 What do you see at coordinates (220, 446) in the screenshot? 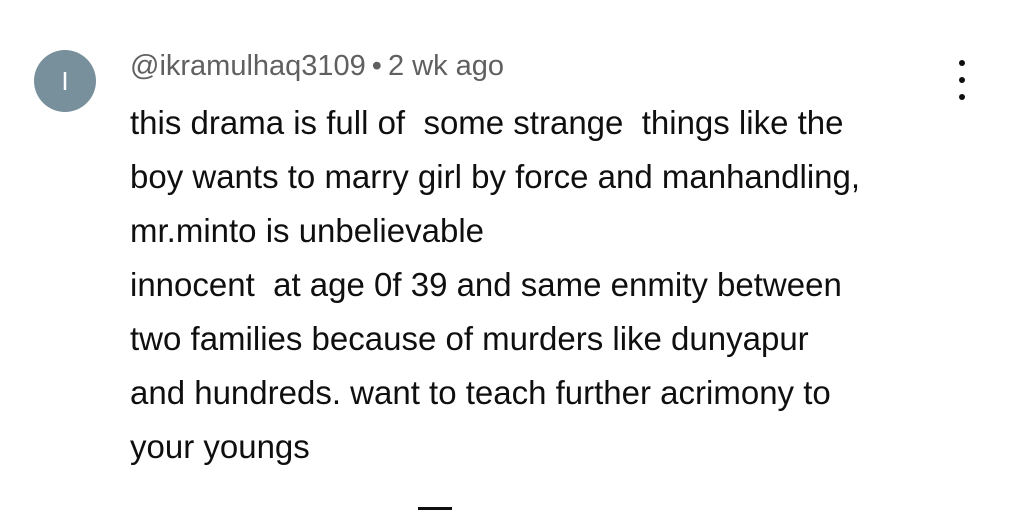
I see `comment-text-line: your youngs` at bounding box center [220, 446].